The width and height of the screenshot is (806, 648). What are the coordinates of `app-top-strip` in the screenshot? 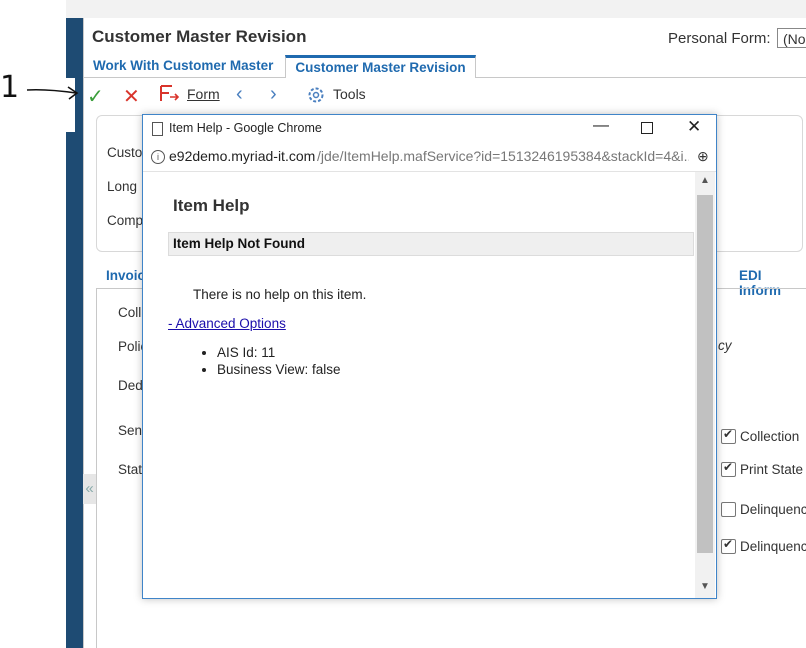 It's located at (436, 9).